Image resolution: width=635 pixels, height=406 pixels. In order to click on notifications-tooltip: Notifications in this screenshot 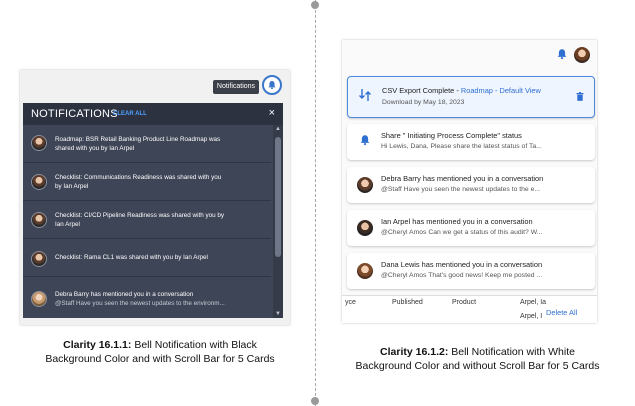, I will do `click(236, 87)`.